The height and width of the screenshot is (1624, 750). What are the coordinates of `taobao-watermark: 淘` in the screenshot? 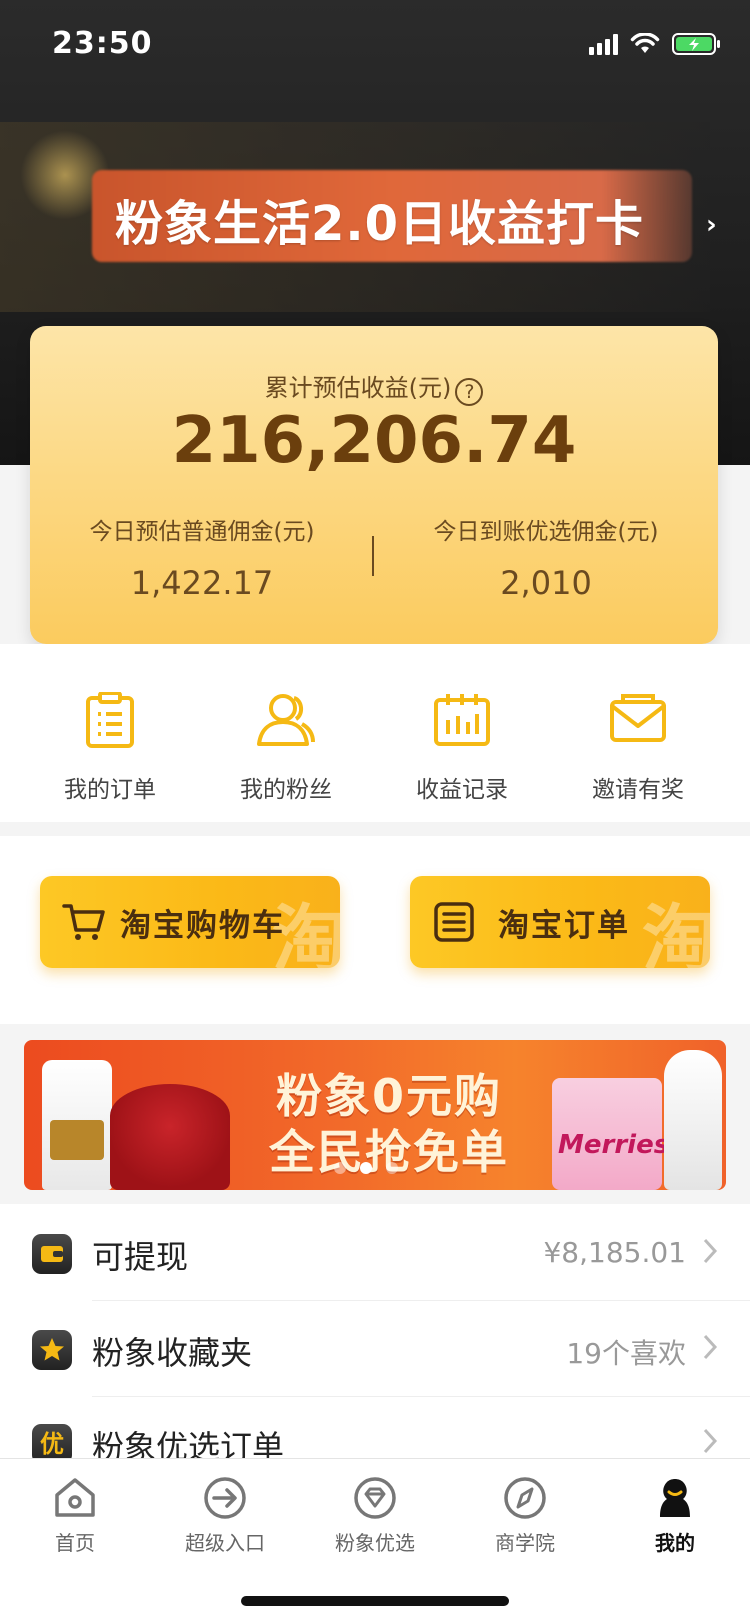 It's located at (676, 932).